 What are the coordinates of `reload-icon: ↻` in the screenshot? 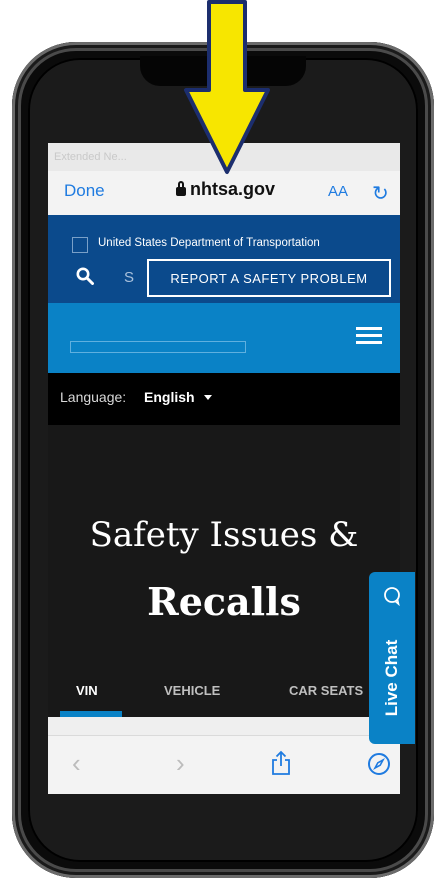 It's located at (380, 193).